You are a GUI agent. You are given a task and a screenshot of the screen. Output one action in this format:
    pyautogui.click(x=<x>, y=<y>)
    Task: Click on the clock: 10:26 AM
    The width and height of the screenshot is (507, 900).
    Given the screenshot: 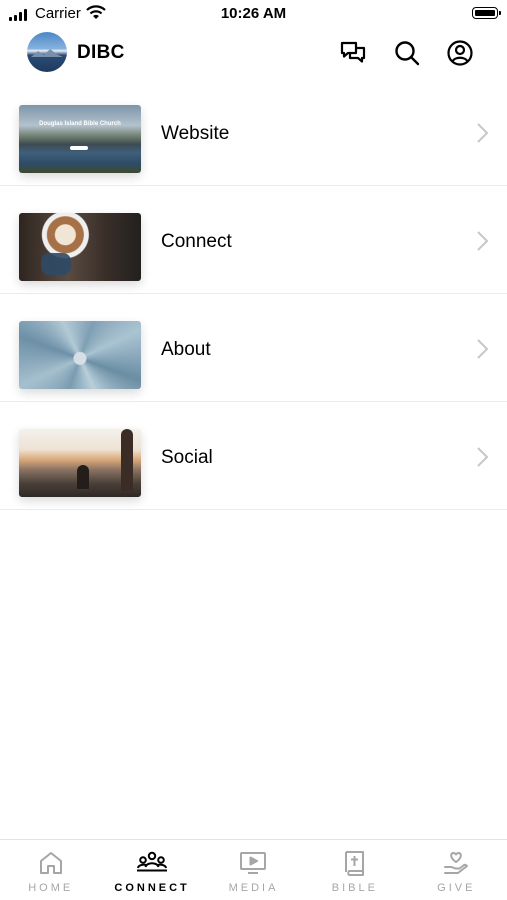 What is the action you would take?
    pyautogui.click(x=253, y=13)
    